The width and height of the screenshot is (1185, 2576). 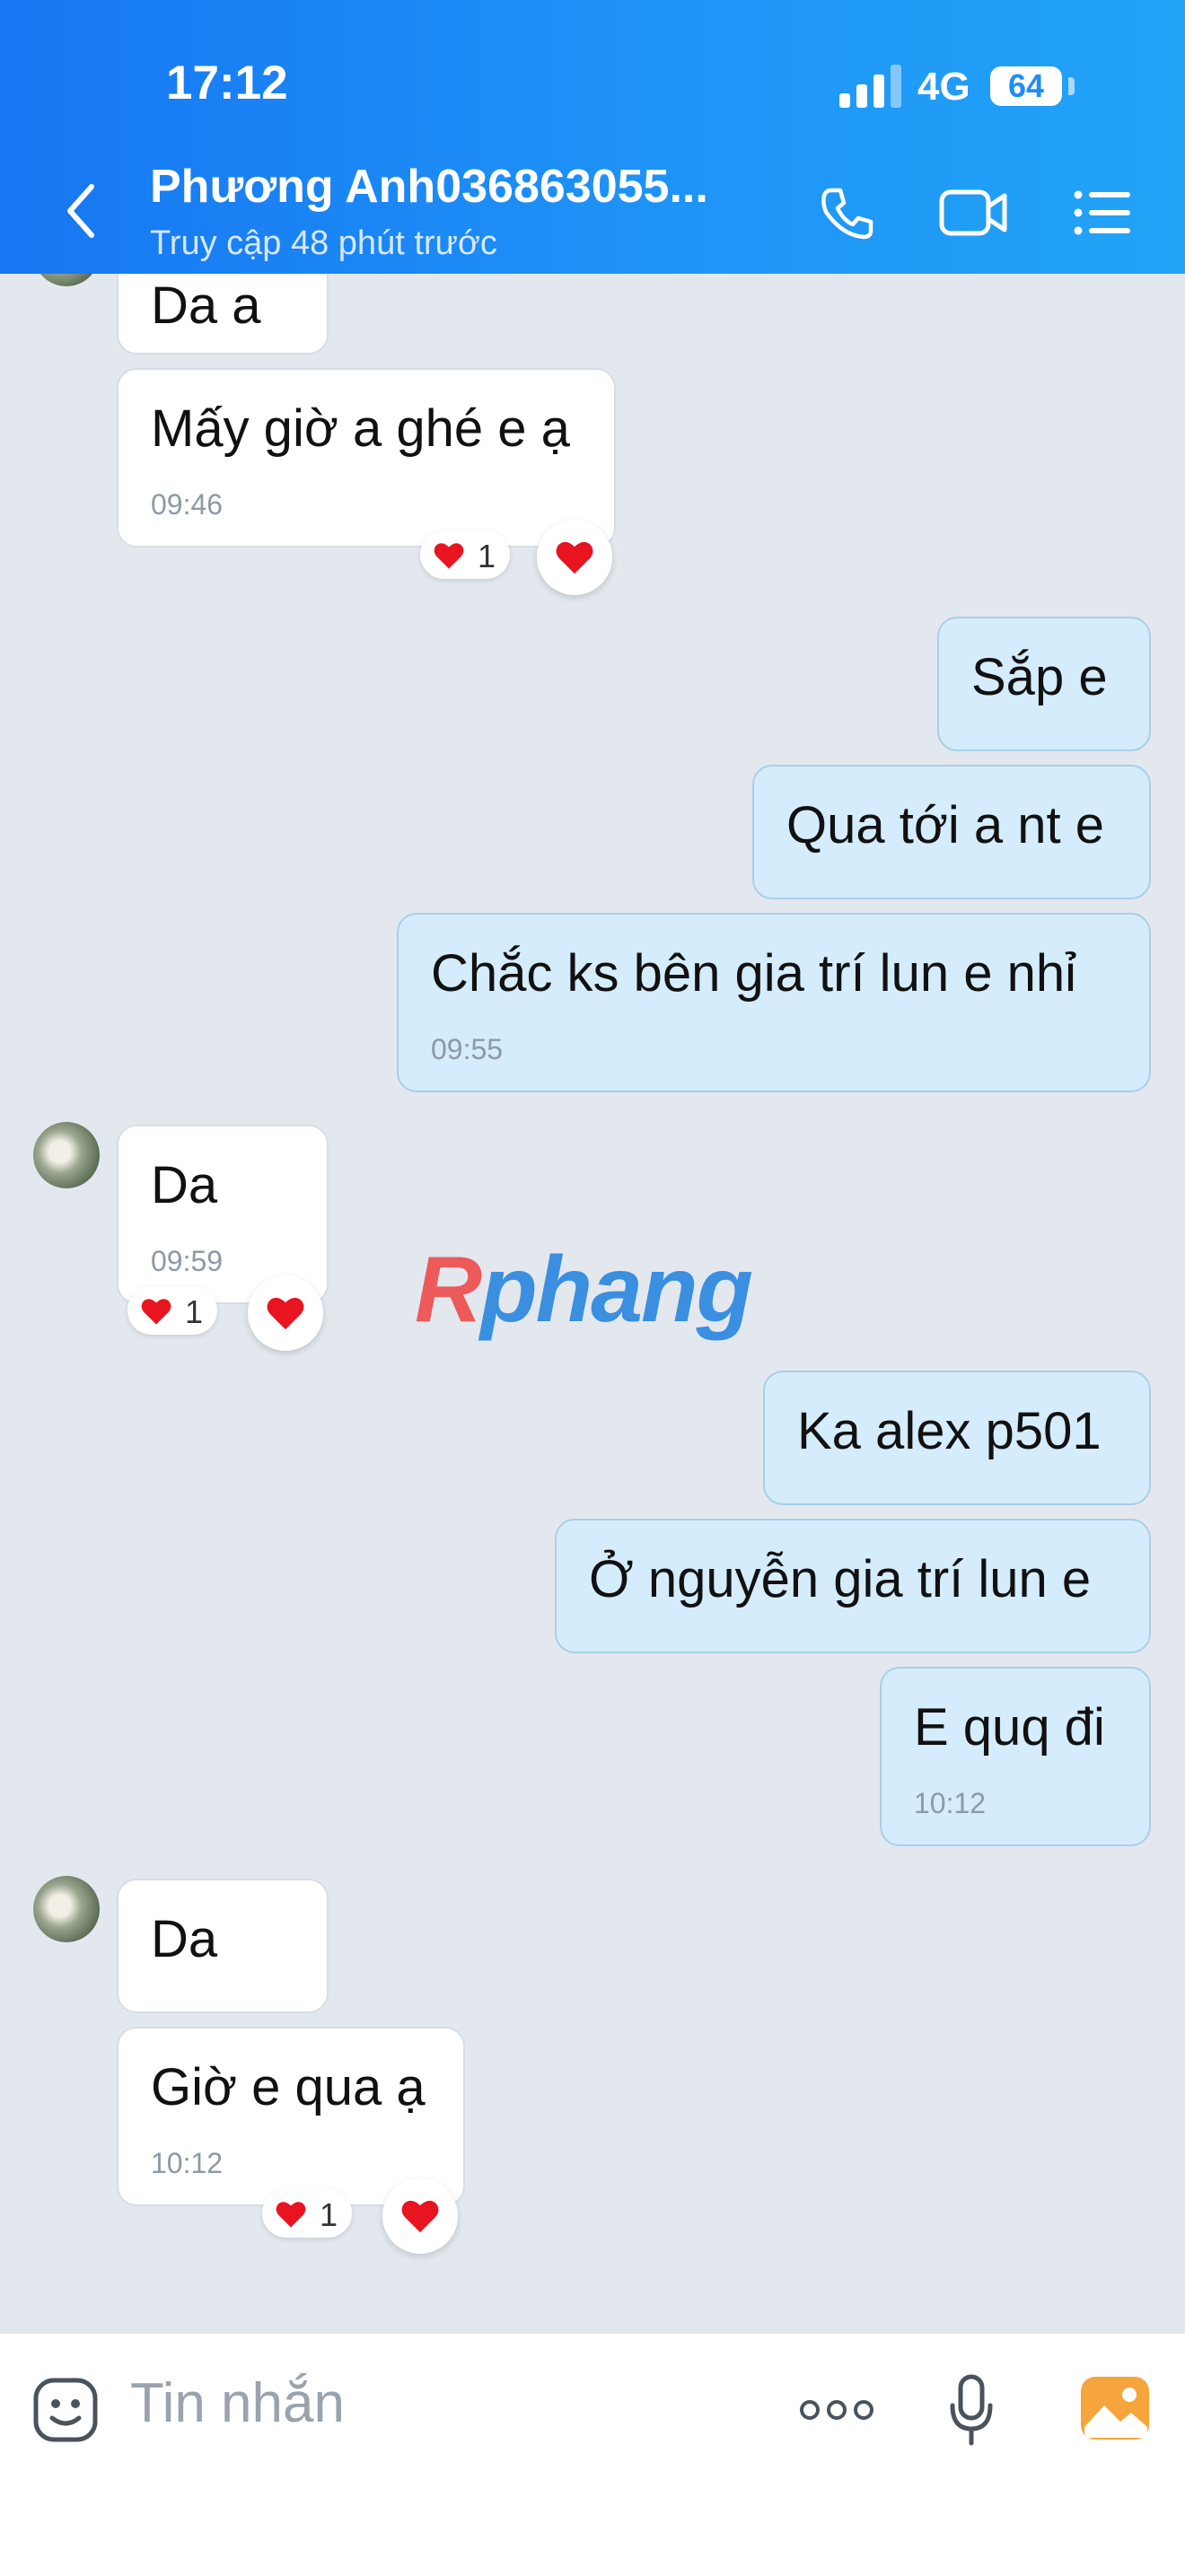 What do you see at coordinates (360, 428) in the screenshot?
I see `message-text: Mấy giờ a ghé e ạ` at bounding box center [360, 428].